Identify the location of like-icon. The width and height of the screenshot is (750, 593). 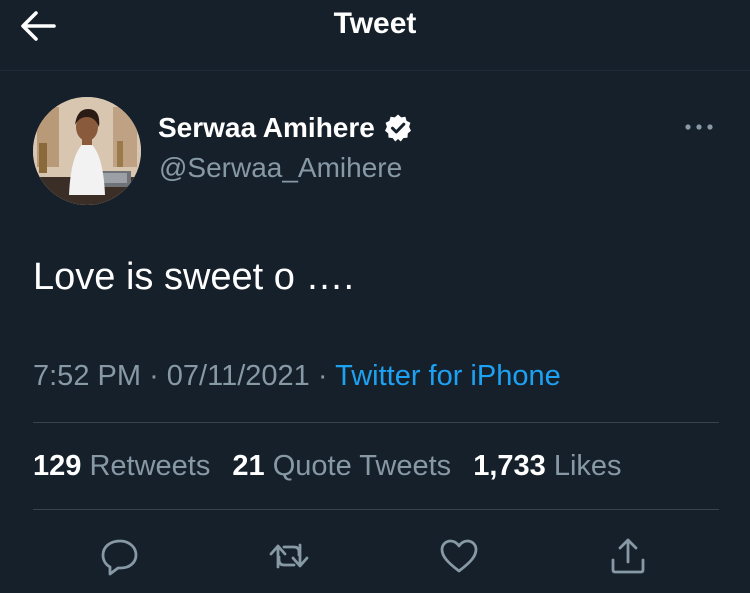
(459, 556).